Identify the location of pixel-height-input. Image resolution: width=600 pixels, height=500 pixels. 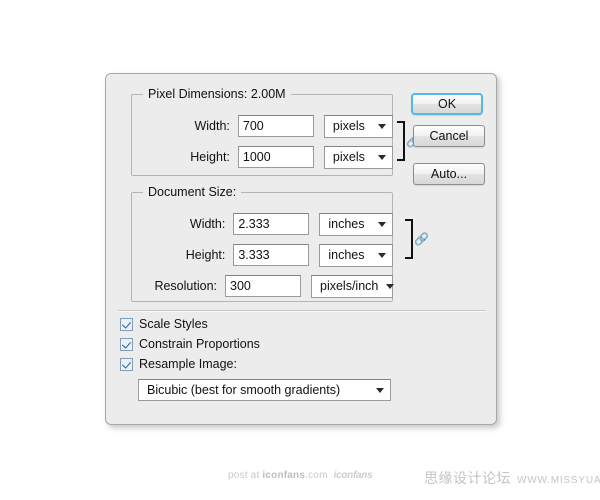
(275, 157).